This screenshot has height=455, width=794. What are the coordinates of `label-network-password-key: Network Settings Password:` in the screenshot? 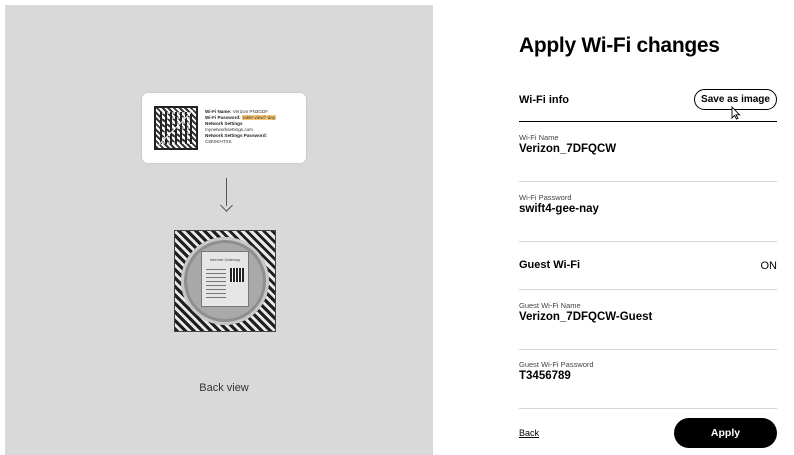 It's located at (236, 135).